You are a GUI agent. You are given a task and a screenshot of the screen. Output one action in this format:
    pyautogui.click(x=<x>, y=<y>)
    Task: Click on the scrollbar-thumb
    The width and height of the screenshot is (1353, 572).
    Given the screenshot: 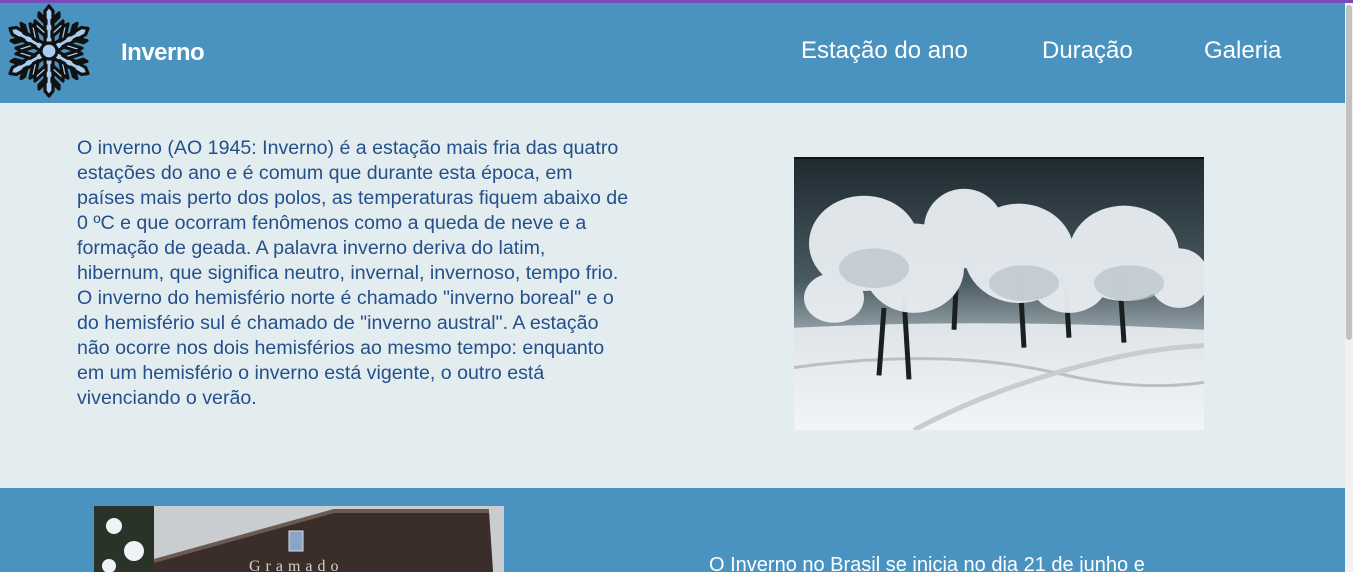 What is the action you would take?
    pyautogui.click(x=1349, y=172)
    